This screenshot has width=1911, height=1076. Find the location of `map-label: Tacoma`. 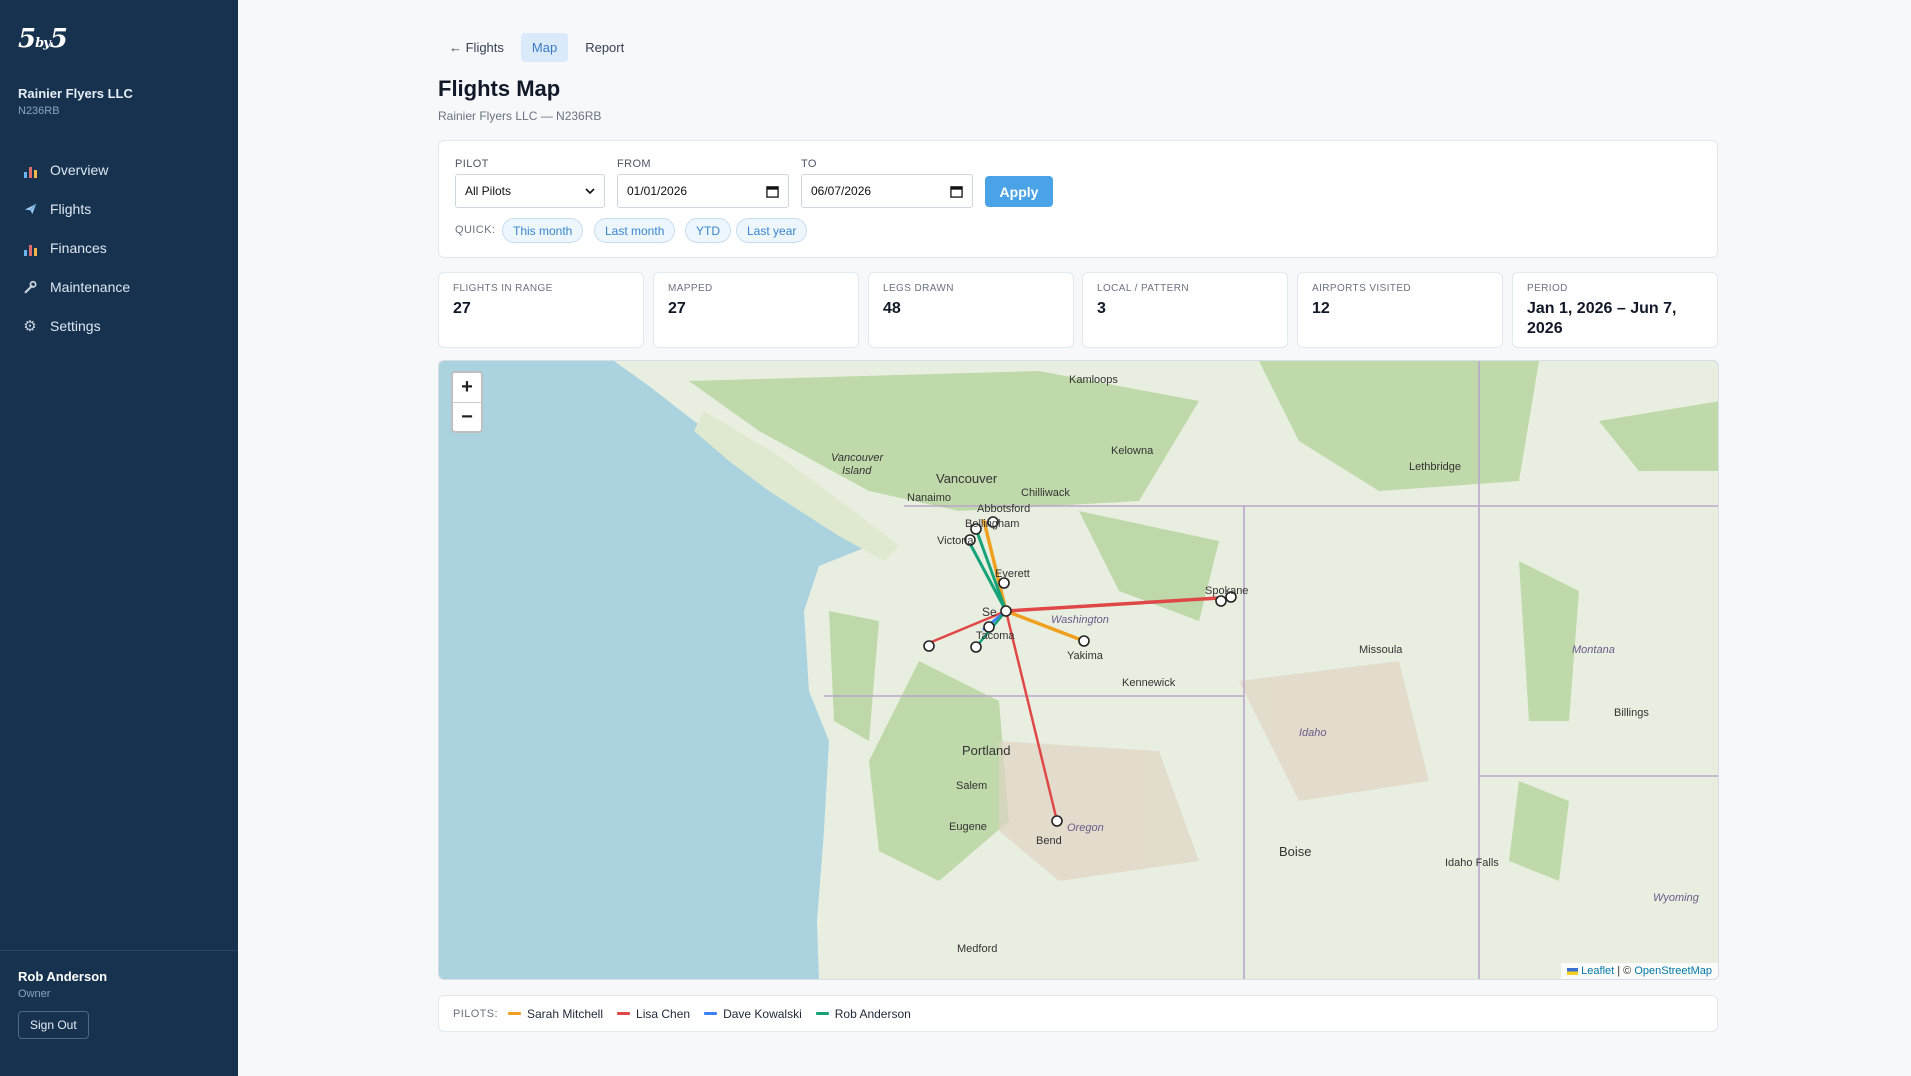

map-label: Tacoma is located at coordinates (995, 636).